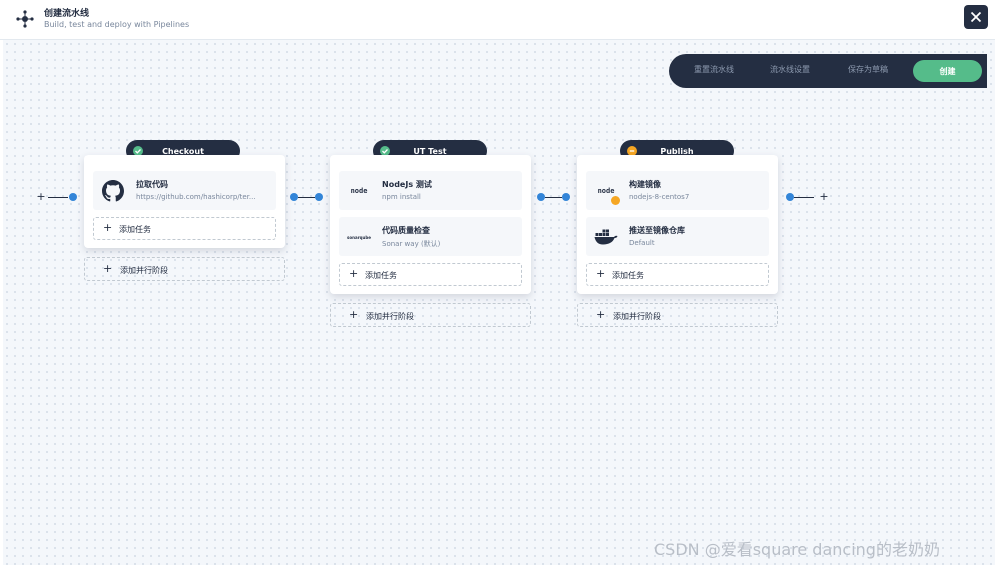 The image size is (995, 565). What do you see at coordinates (824, 197) in the screenshot?
I see `add-stage-after-button: +` at bounding box center [824, 197].